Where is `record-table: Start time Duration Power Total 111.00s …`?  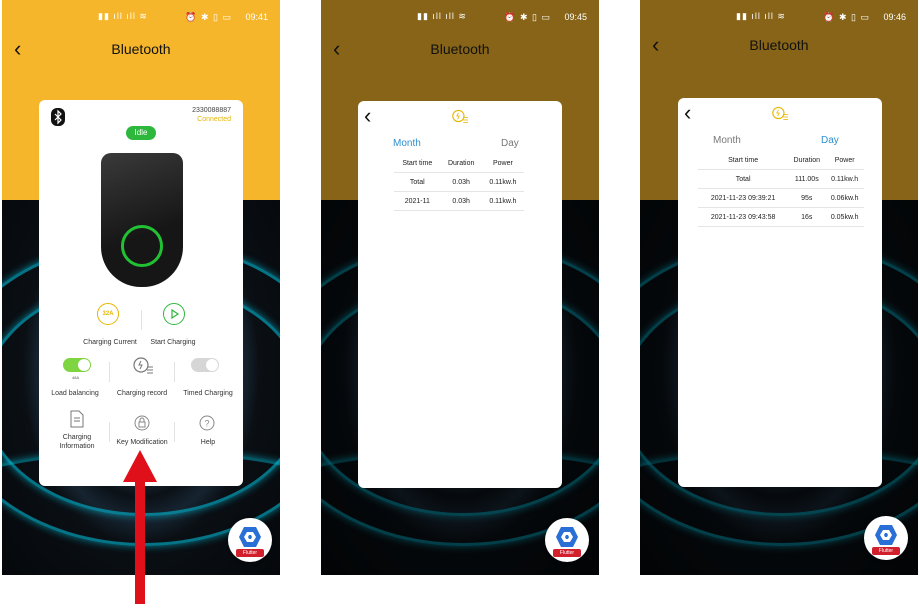
record-table: Start time Duration Power Total 111.00s … is located at coordinates (781, 189).